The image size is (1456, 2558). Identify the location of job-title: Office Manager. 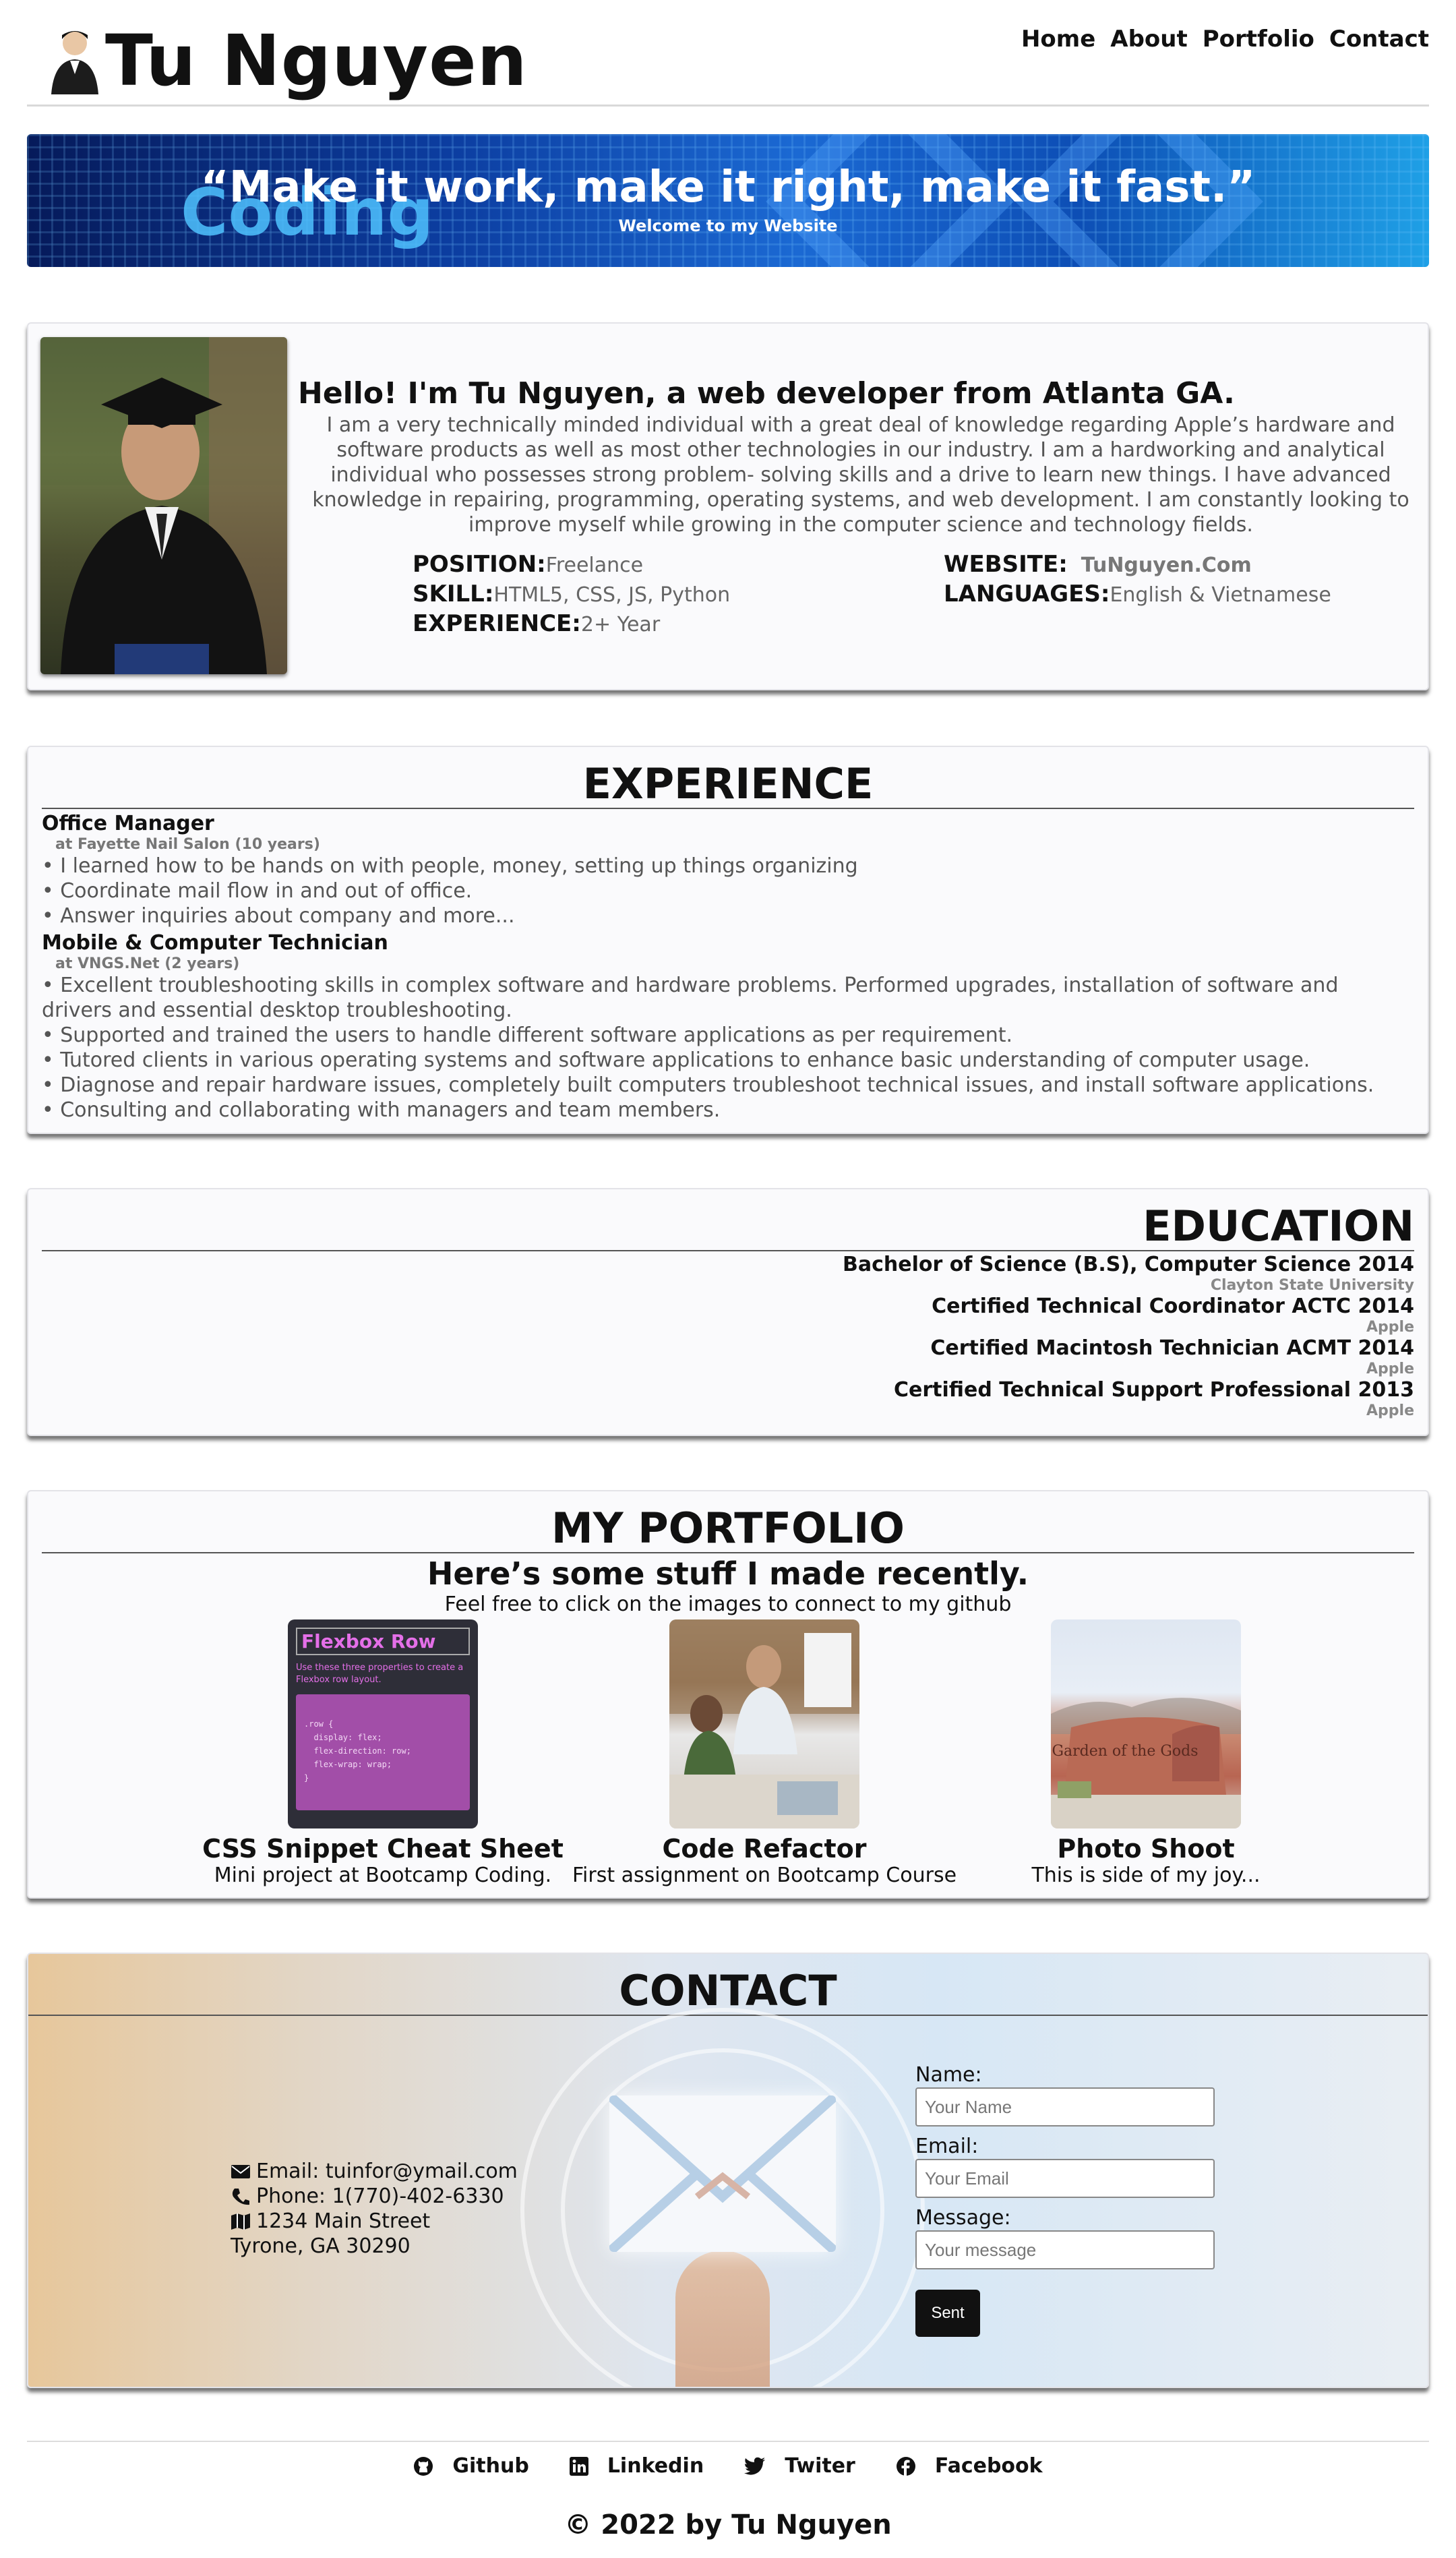
(128, 823).